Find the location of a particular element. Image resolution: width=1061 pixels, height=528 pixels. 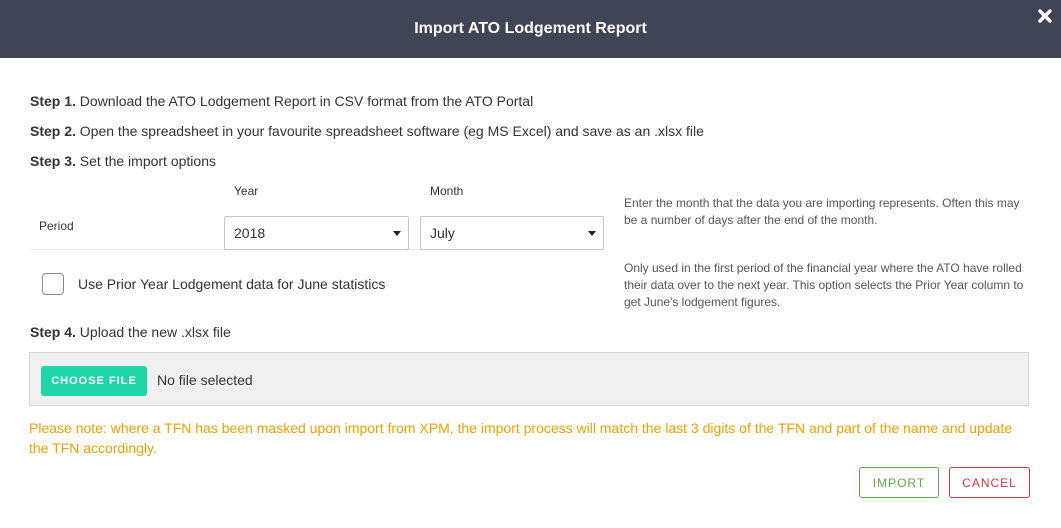

choose-file-button: CHOOSE FILE is located at coordinates (94, 381).